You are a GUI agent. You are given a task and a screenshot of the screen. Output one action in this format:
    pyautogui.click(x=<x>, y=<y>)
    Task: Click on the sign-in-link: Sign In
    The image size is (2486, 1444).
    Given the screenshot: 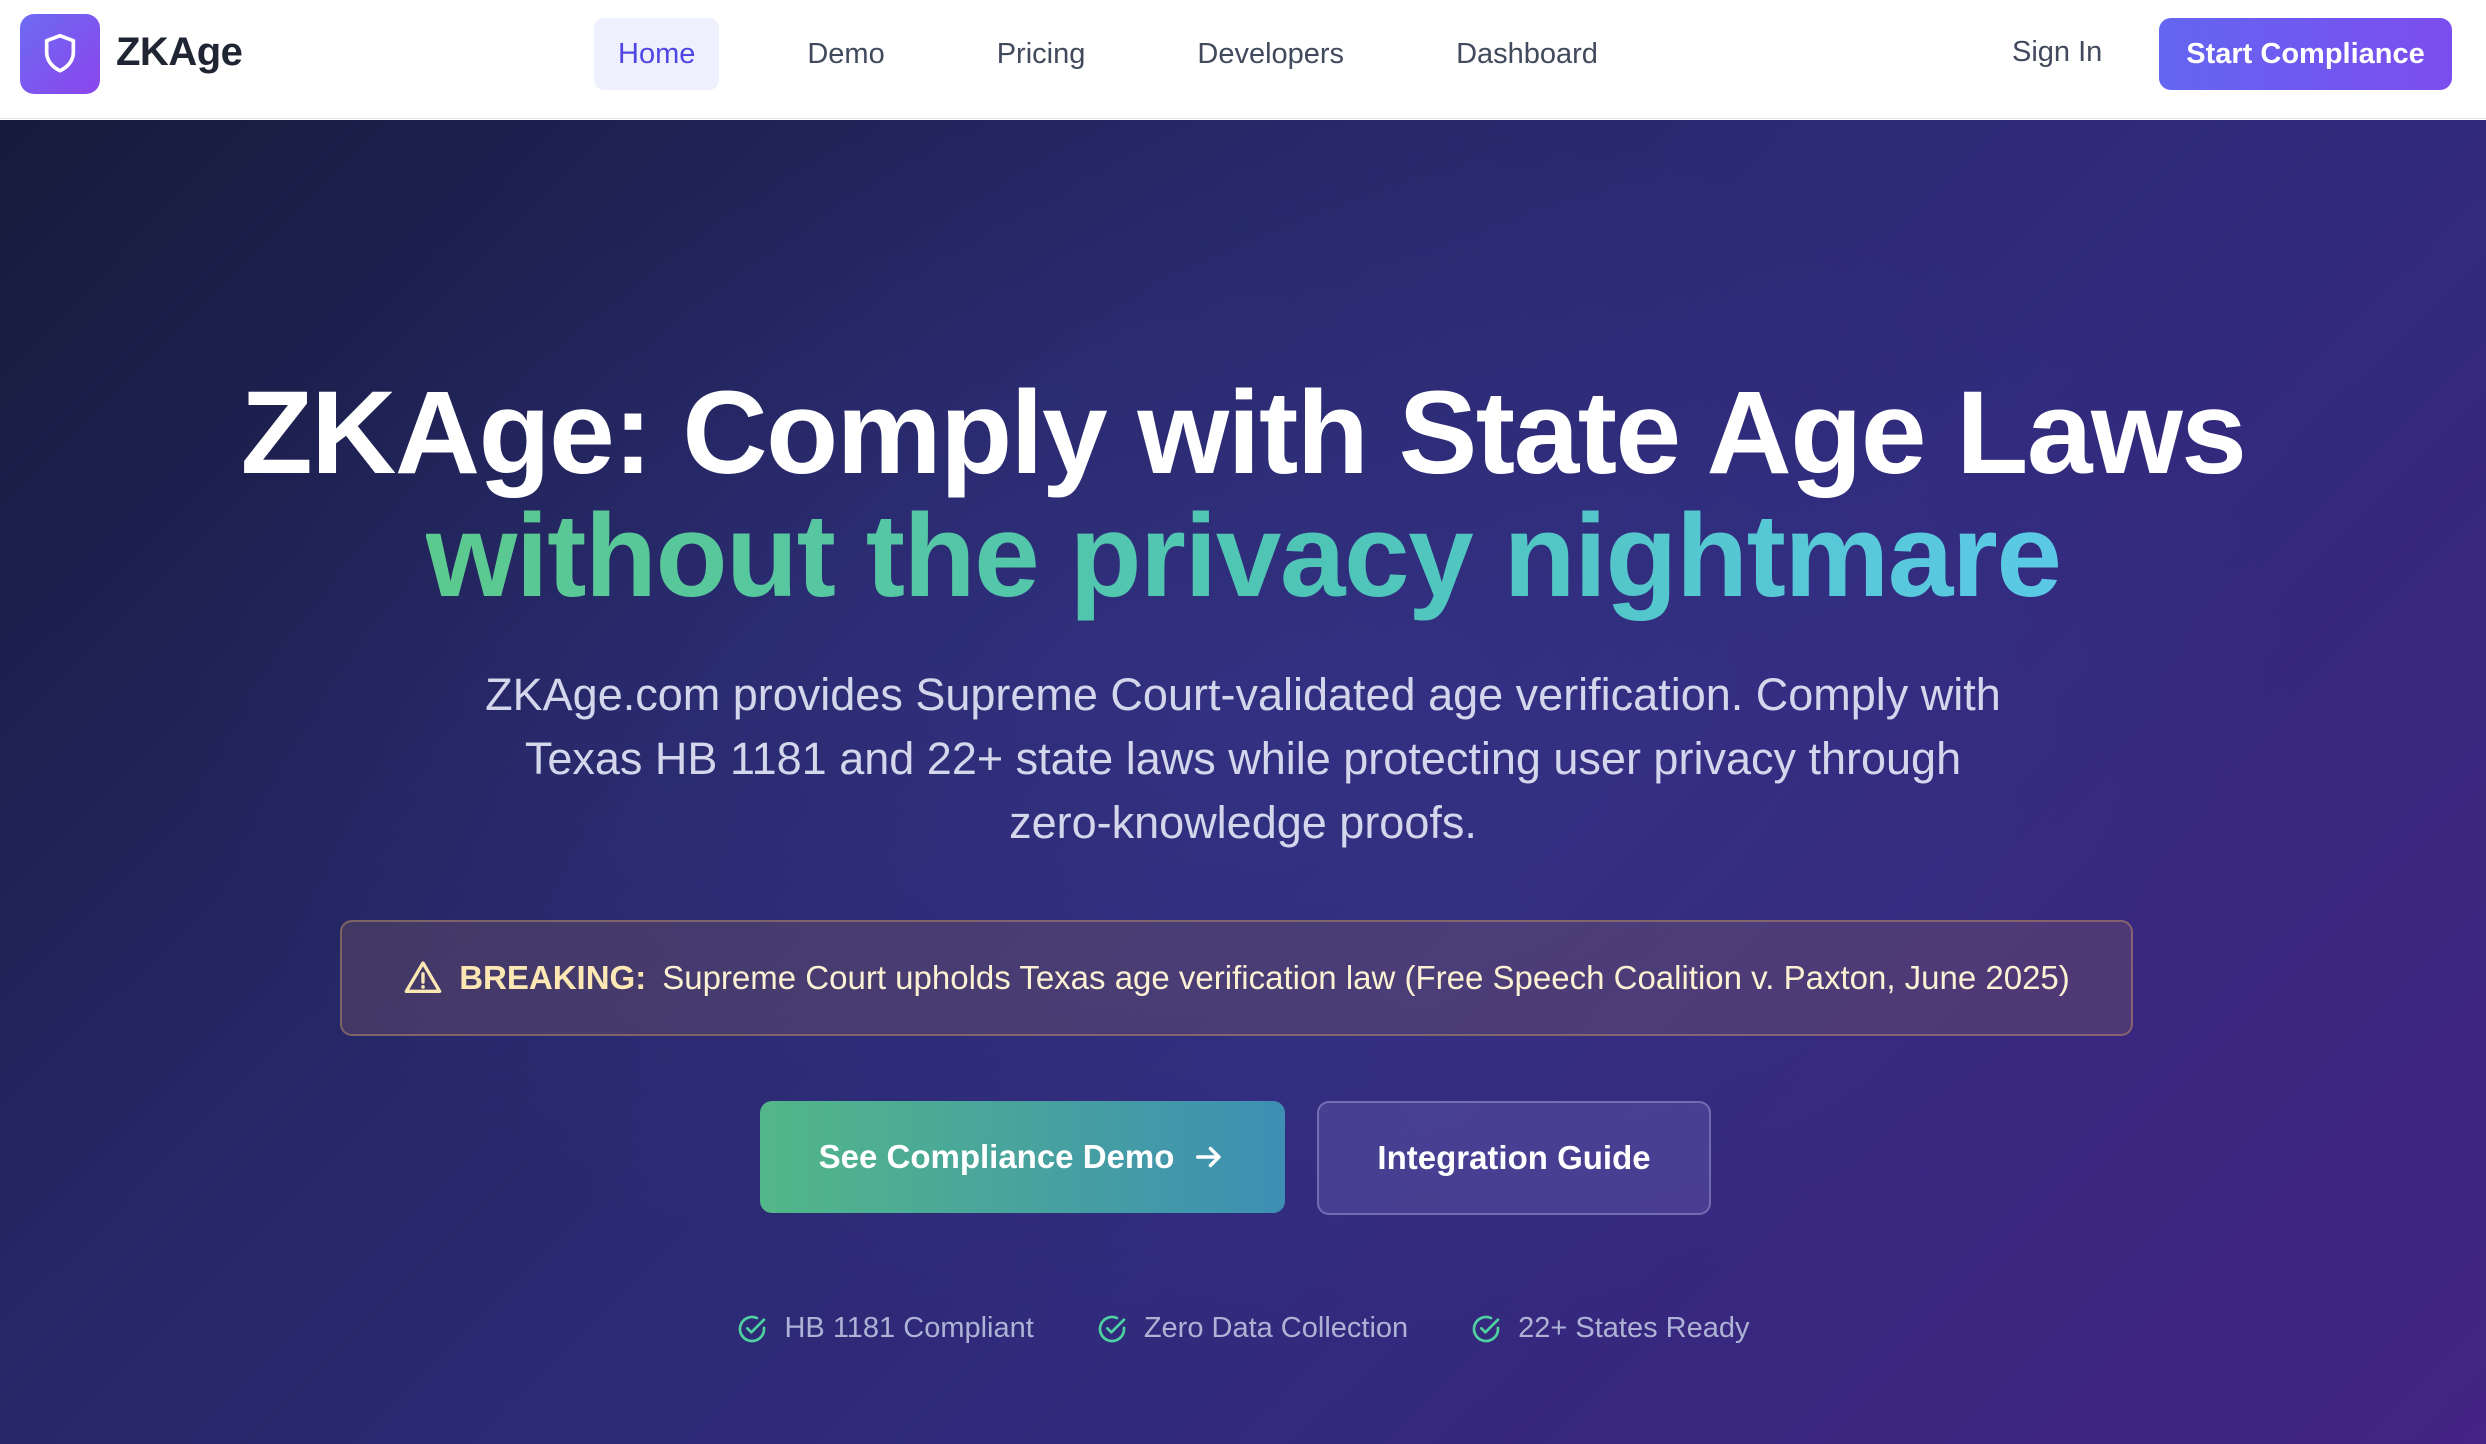 What is the action you would take?
    pyautogui.click(x=2057, y=52)
    